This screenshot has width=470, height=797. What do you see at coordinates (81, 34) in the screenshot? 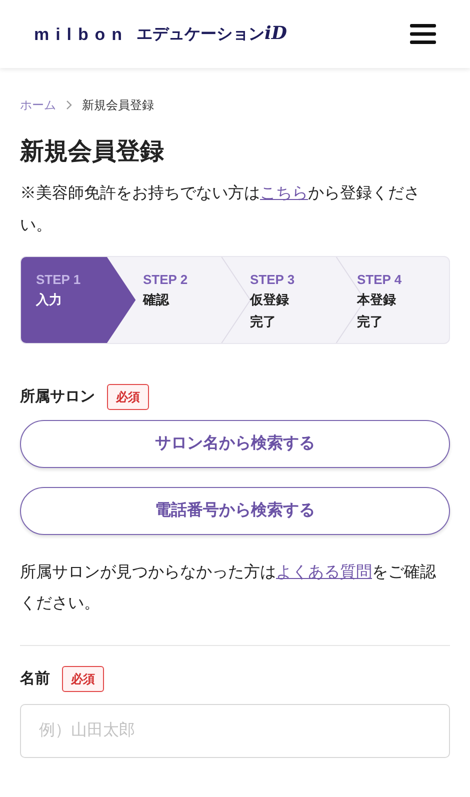
I see `logo-wordmark: milbon` at bounding box center [81, 34].